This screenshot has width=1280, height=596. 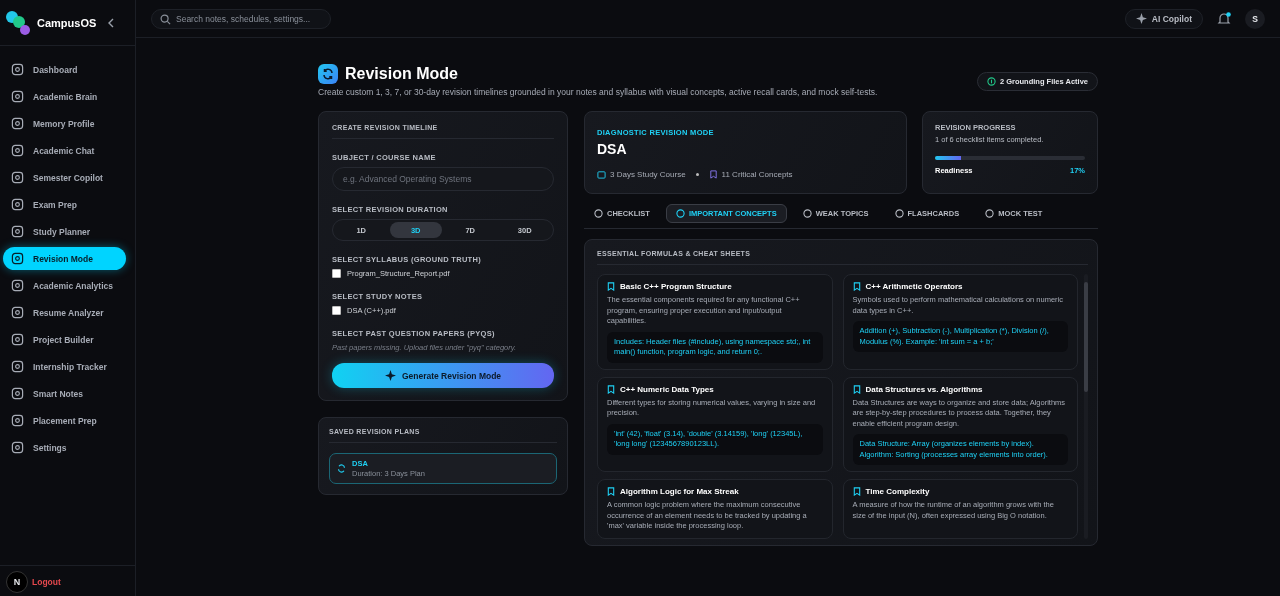 What do you see at coordinates (64, 312) in the screenshot?
I see `sidebar-item: Resume Analyzer` at bounding box center [64, 312].